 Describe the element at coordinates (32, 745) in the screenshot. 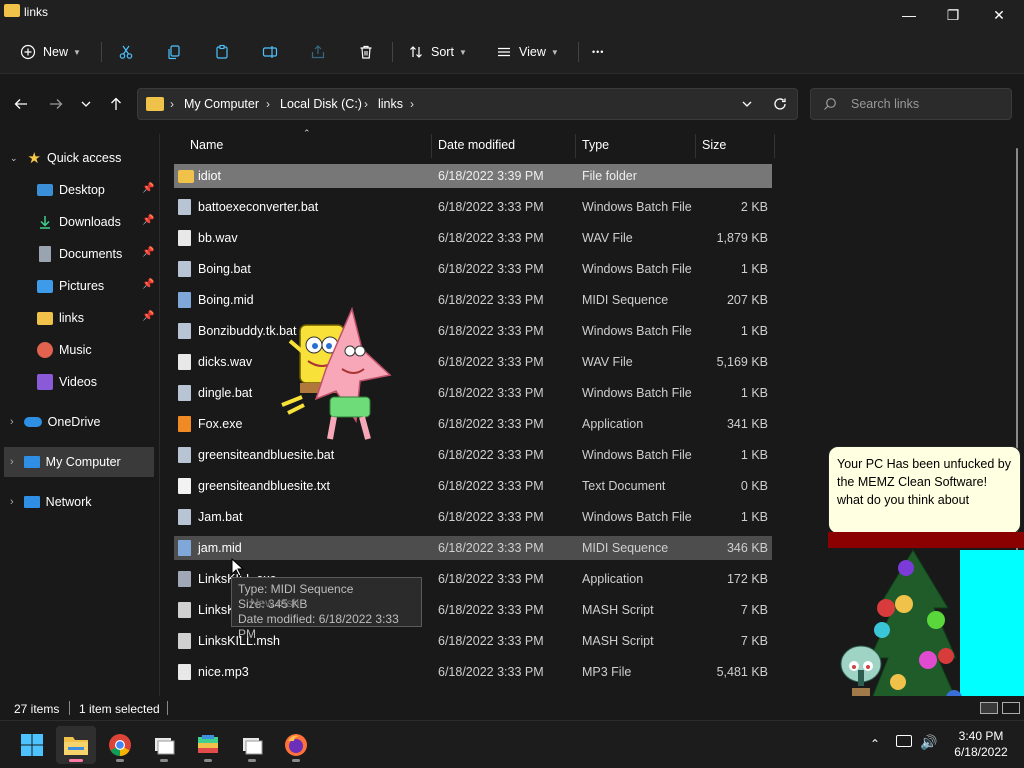

I see `start-button` at that location.